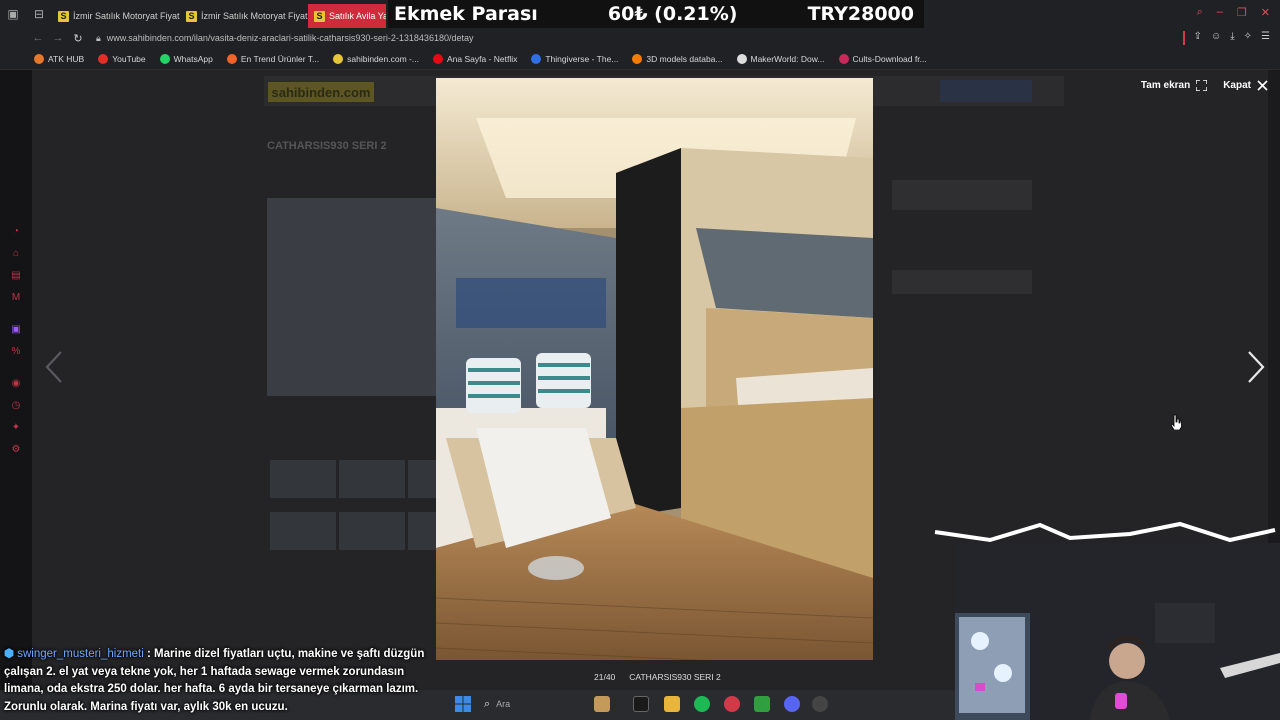 The image size is (1280, 720). I want to click on share-icon: ⇪, so click(1198, 38).